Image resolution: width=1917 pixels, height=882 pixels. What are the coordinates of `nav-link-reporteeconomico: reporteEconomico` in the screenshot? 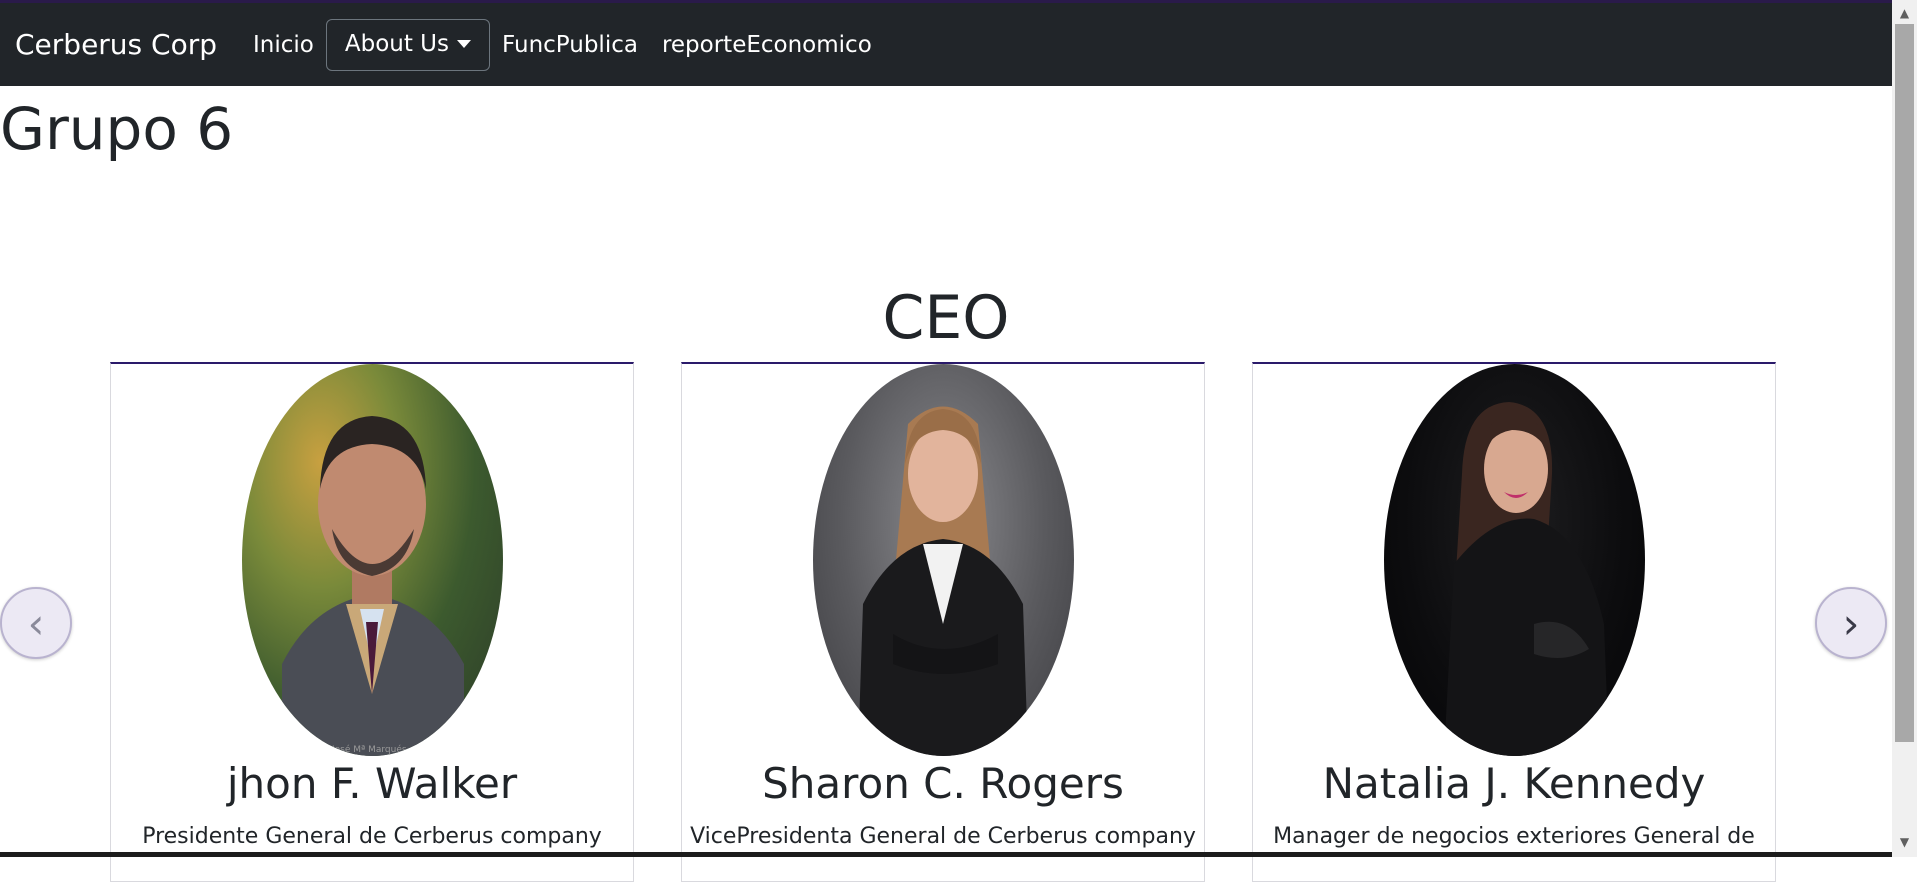 It's located at (767, 45).